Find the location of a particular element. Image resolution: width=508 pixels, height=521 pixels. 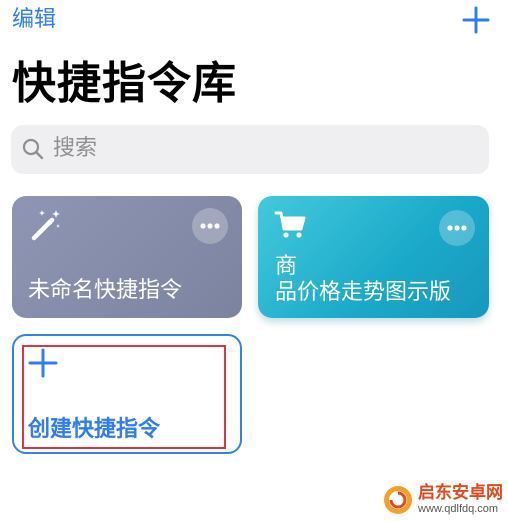

search-input: 搜索 is located at coordinates (250, 149).